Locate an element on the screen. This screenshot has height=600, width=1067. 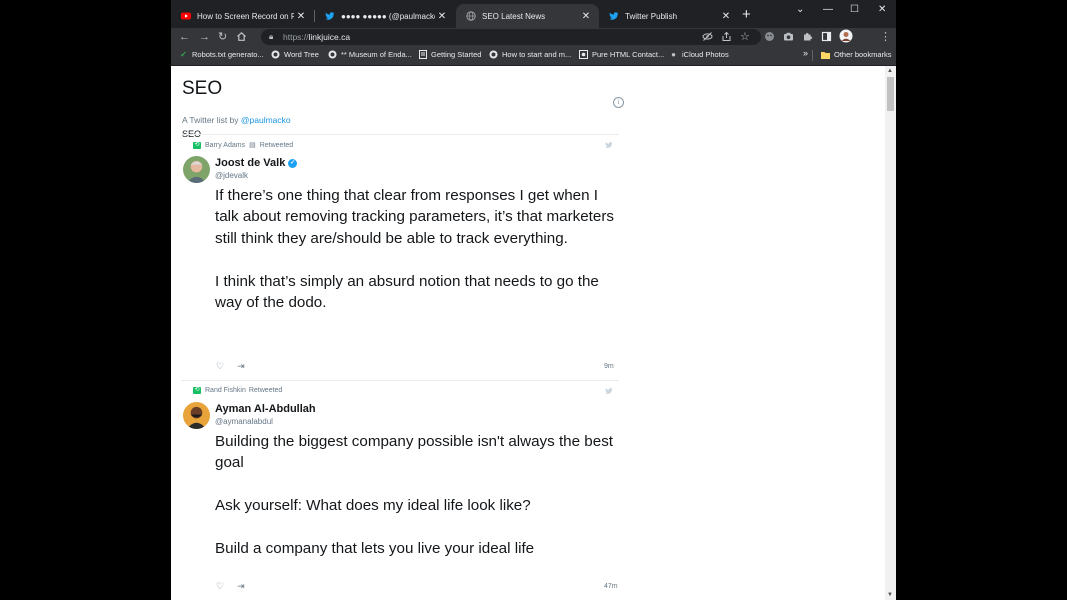
browser-toolbar: ← → ↻ 🔒︎ https:// linkjuice.ca ☆ ⋮ is located at coordinates (533, 37).